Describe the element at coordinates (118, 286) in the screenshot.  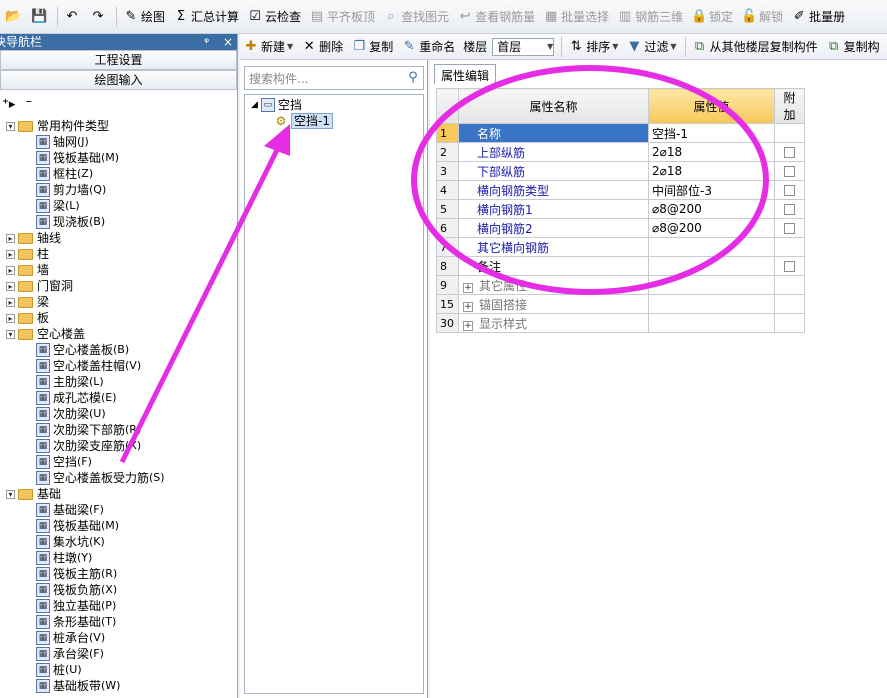
I see `tree-folder: ▸ 门窗洞` at that location.